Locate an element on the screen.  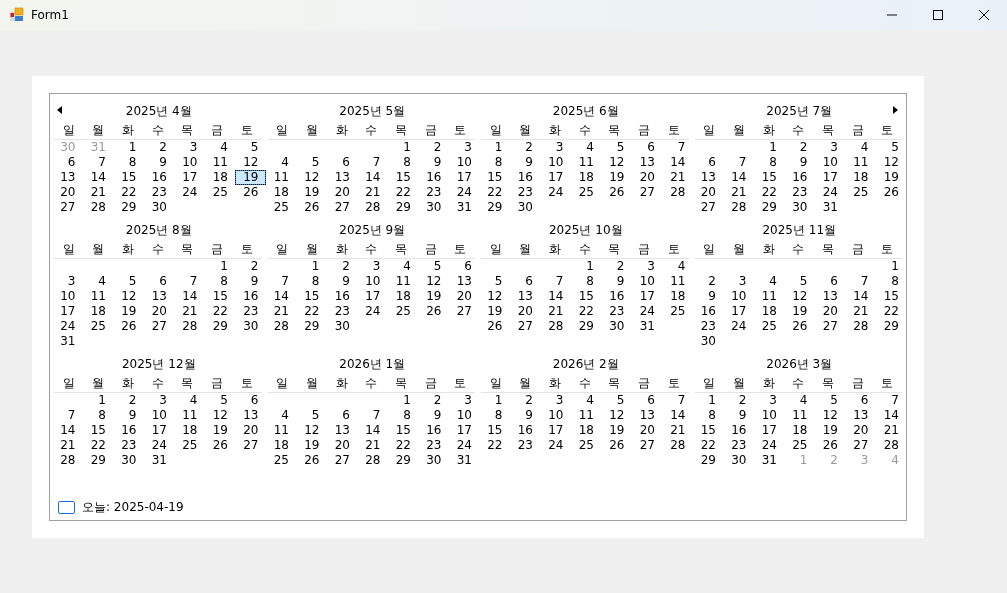
month-title: 2025년 8월 is located at coordinates (158, 230).